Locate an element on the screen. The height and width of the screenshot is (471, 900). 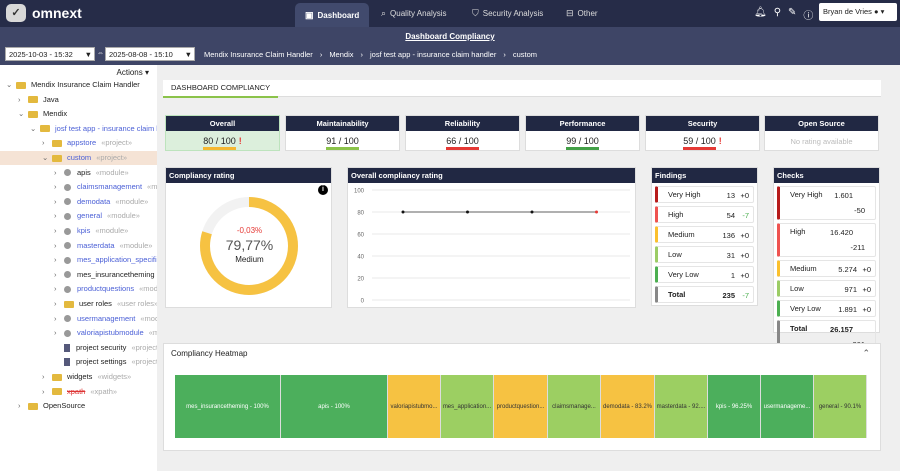
heatmap-cell: general - 90.1% is located at coordinates (840, 406).